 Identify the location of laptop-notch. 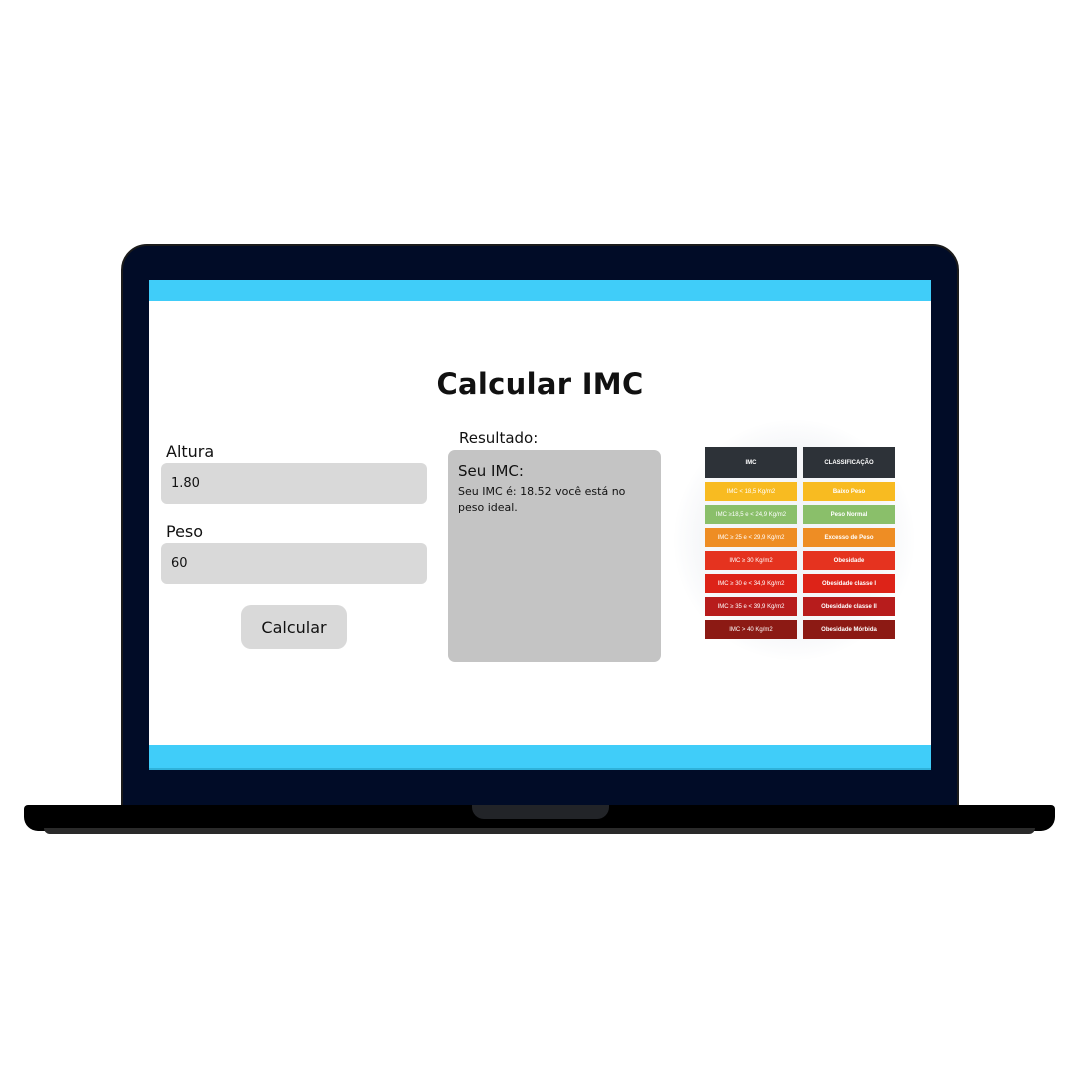
(540, 812).